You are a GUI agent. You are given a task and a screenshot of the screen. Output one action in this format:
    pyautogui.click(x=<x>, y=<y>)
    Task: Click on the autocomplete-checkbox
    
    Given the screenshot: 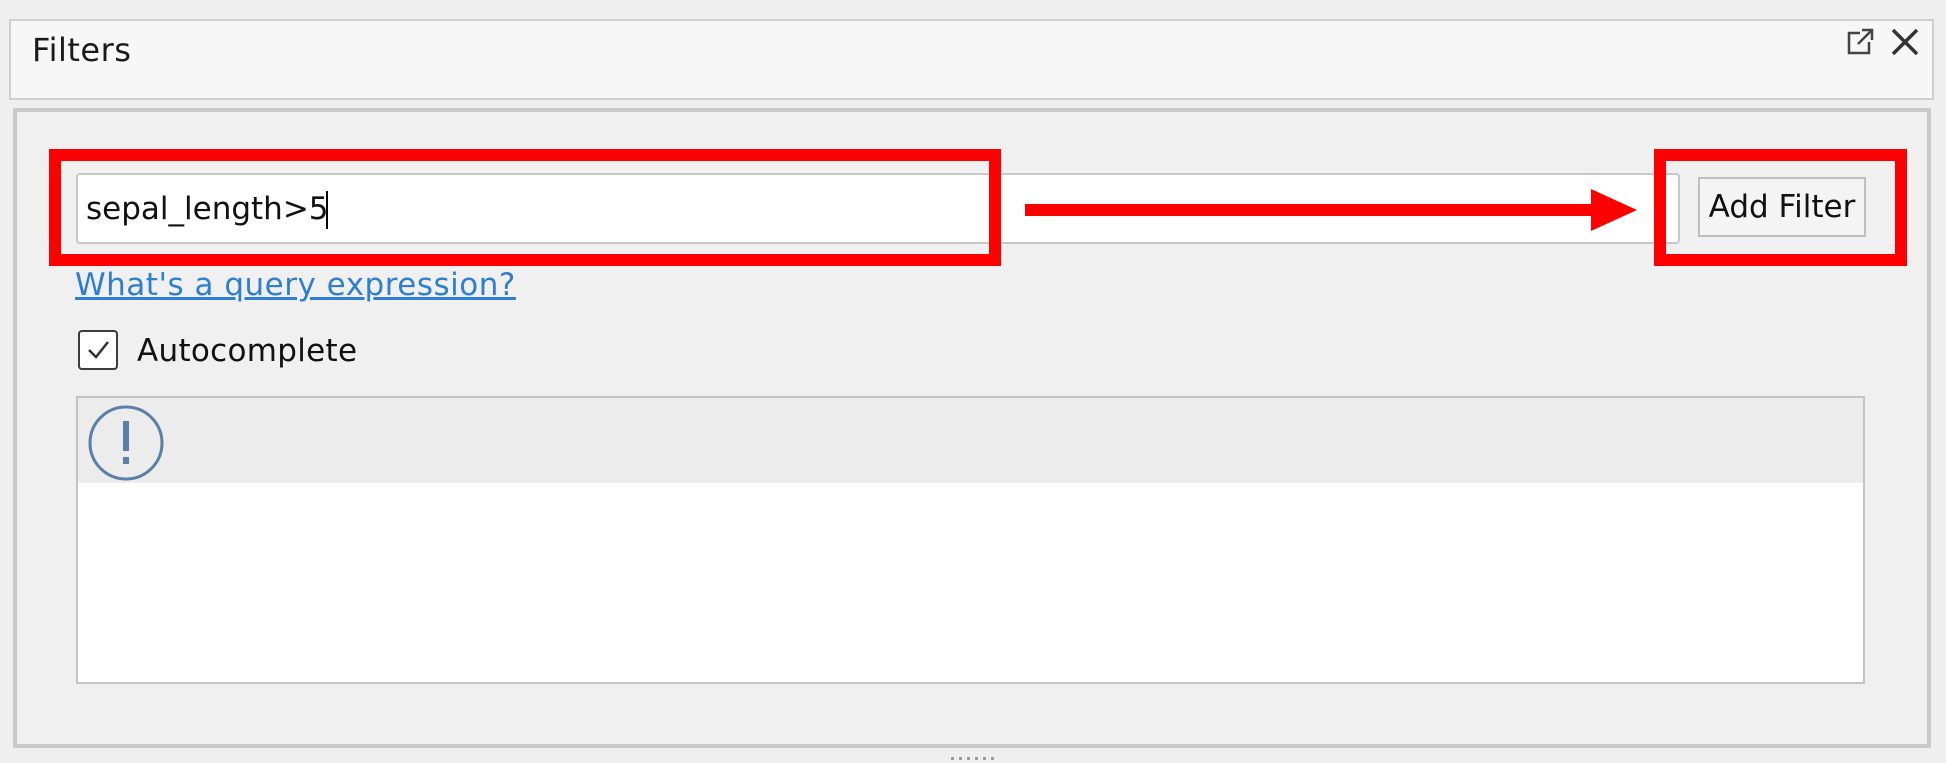 What is the action you would take?
    pyautogui.click(x=98, y=350)
    